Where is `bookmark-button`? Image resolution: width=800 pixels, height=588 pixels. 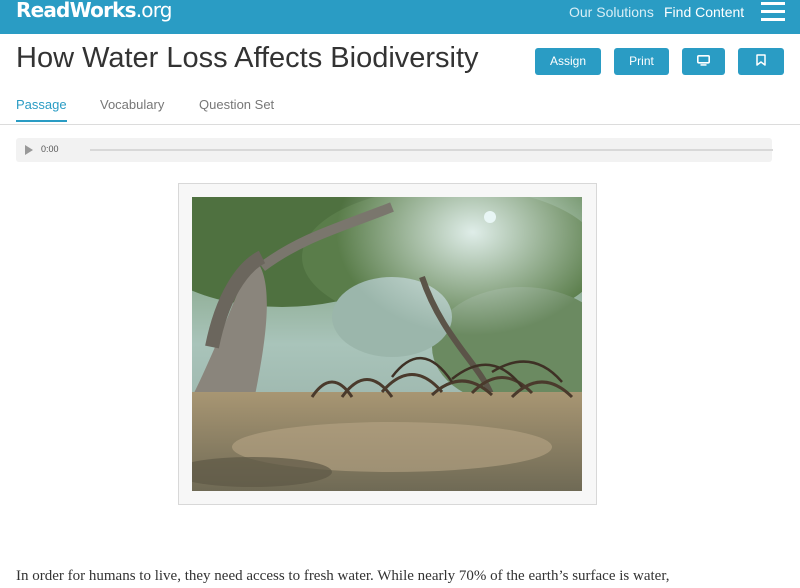
bookmark-button is located at coordinates (761, 61).